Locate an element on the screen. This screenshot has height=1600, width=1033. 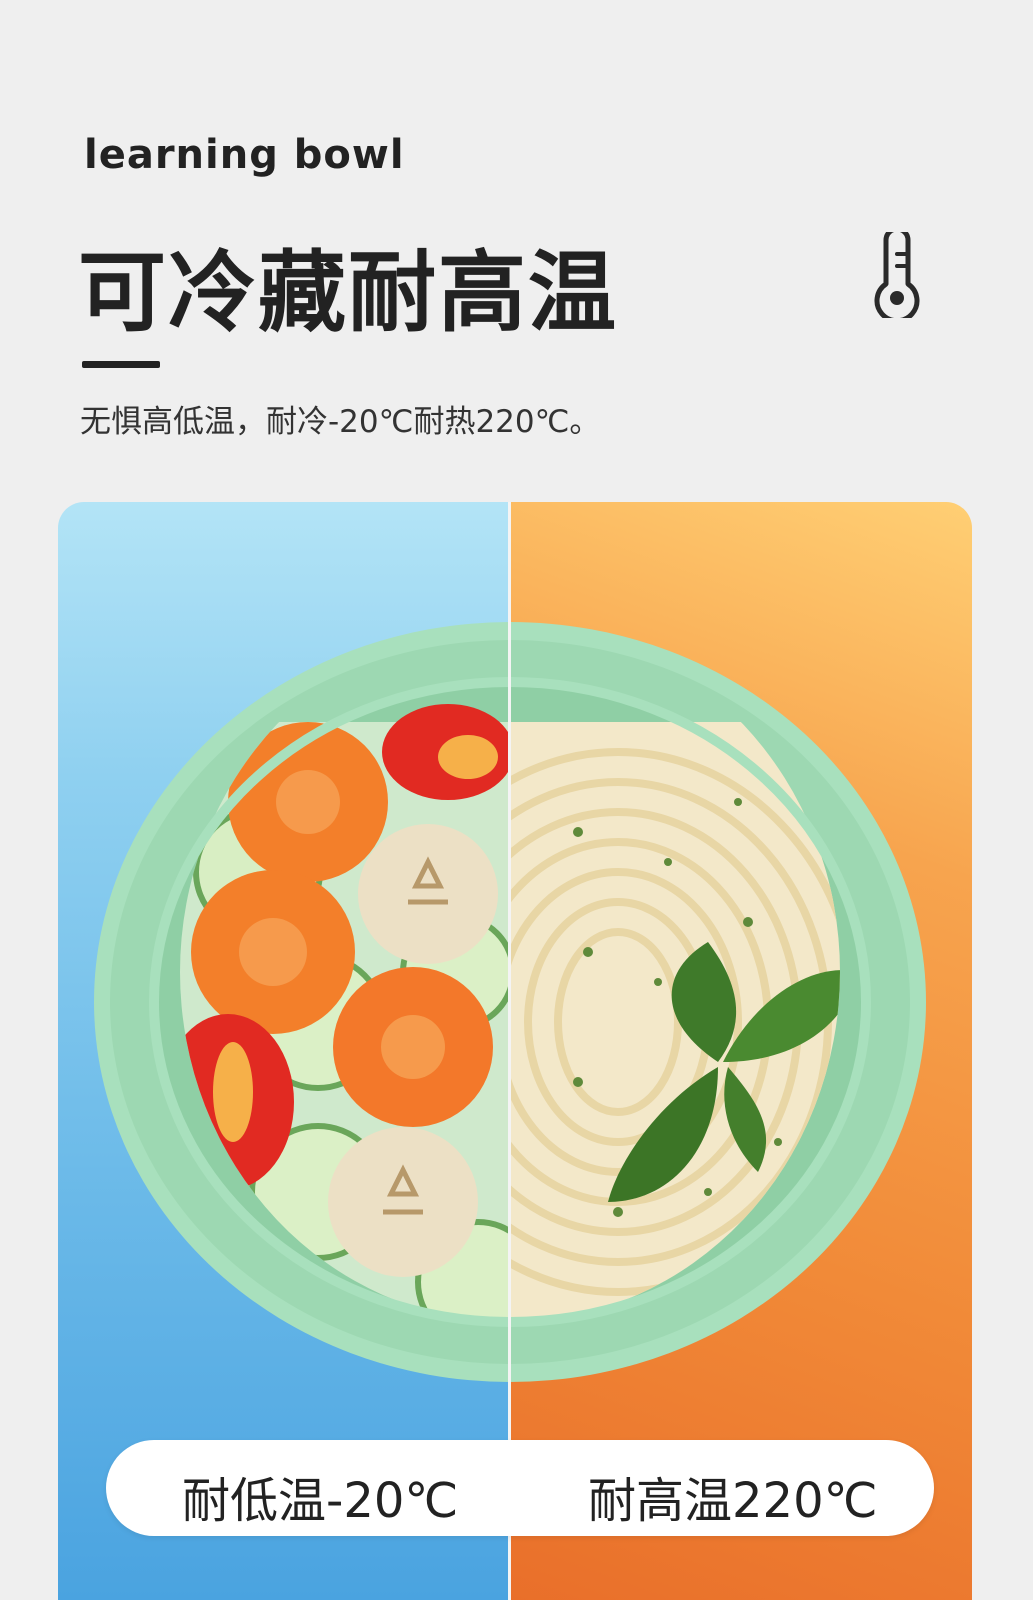
title-underline is located at coordinates (121, 364).